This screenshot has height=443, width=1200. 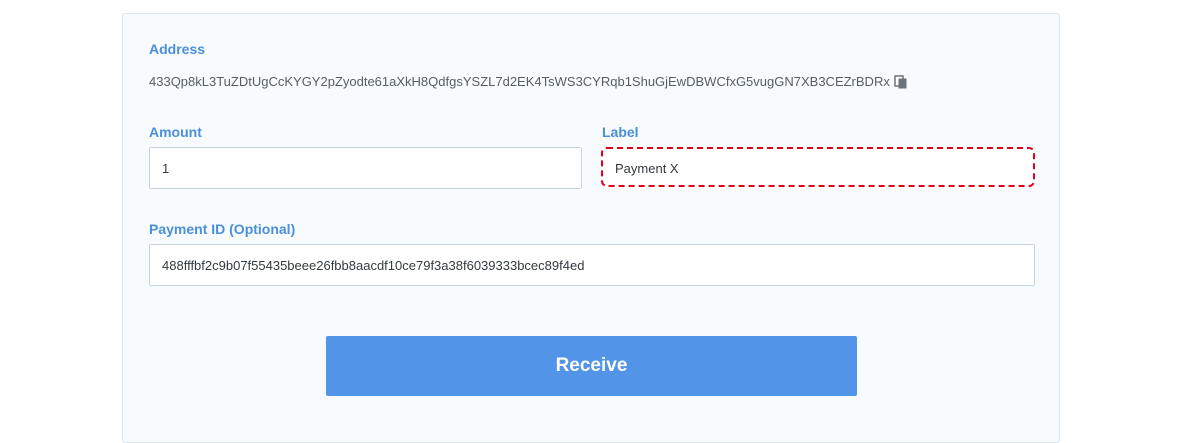 I want to click on address-label: Address, so click(x=177, y=49).